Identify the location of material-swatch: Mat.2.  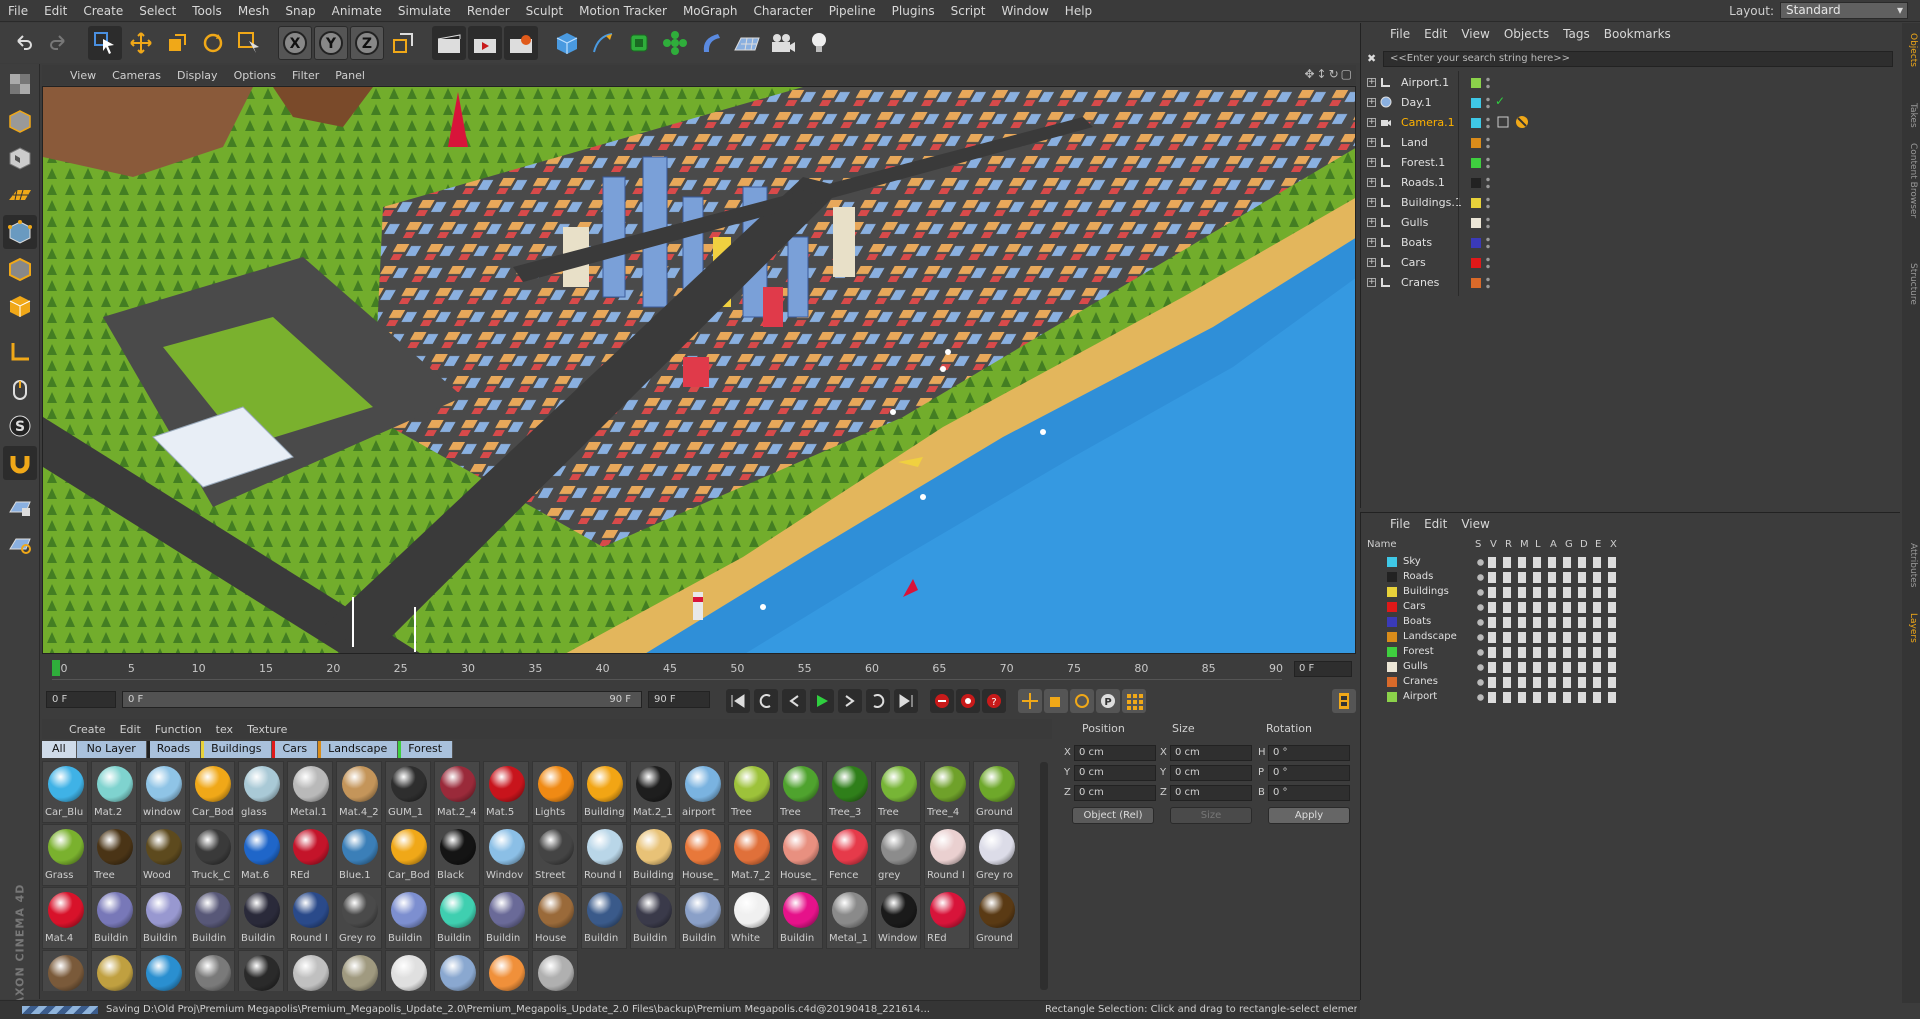
(114, 792).